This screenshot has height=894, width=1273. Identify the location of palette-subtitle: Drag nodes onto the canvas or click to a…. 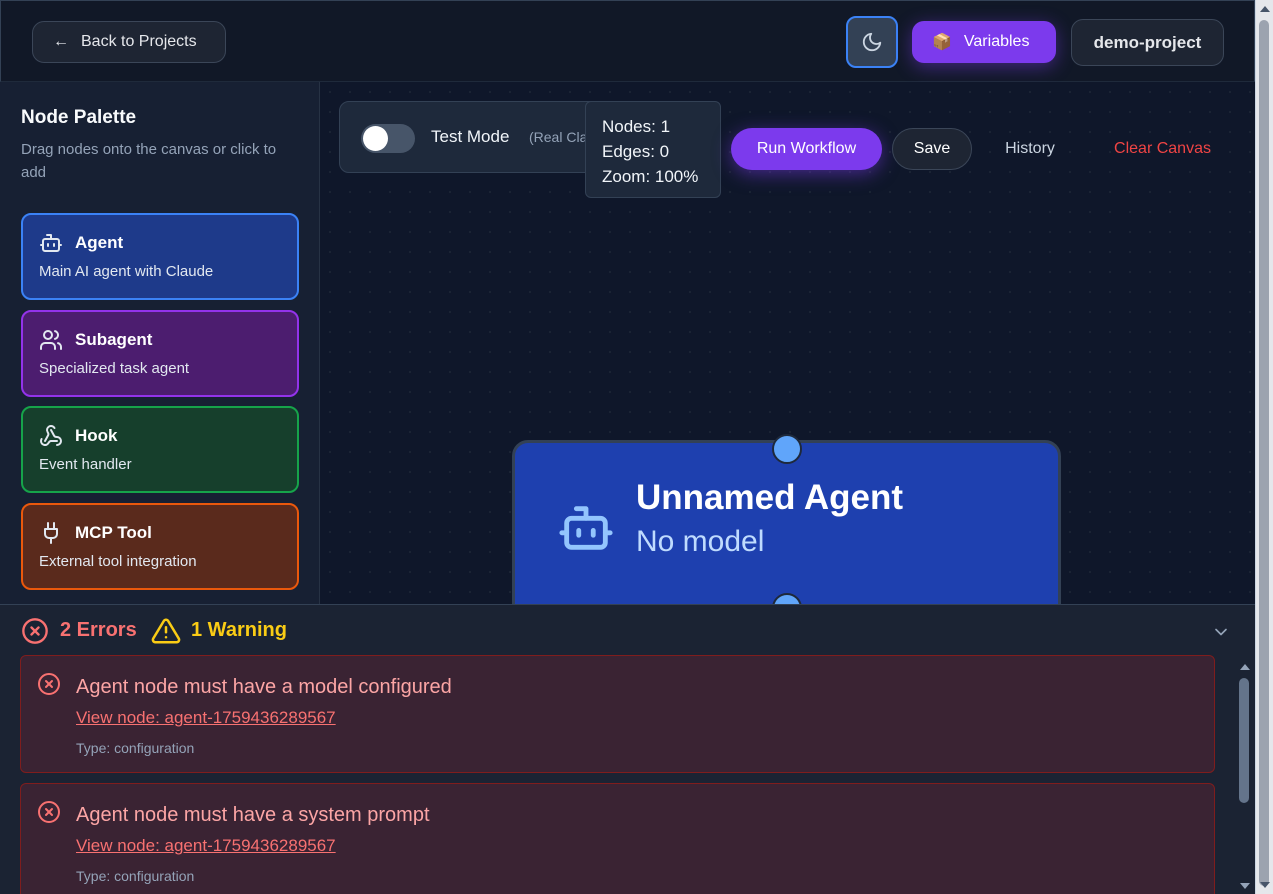
(149, 161).